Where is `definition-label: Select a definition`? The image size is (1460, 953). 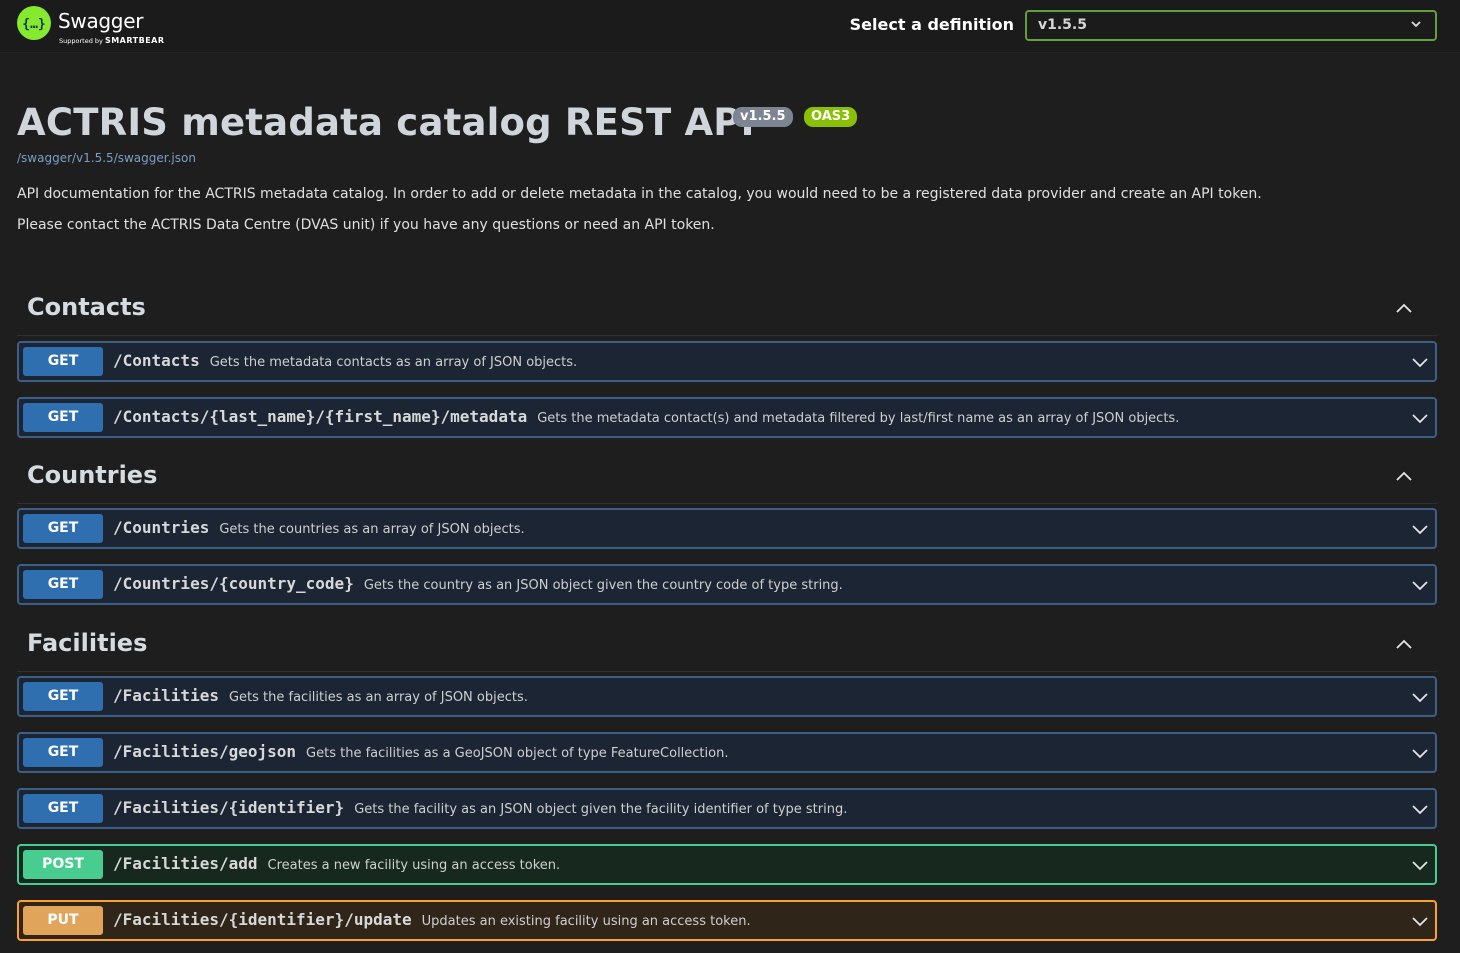 definition-label: Select a definition is located at coordinates (931, 24).